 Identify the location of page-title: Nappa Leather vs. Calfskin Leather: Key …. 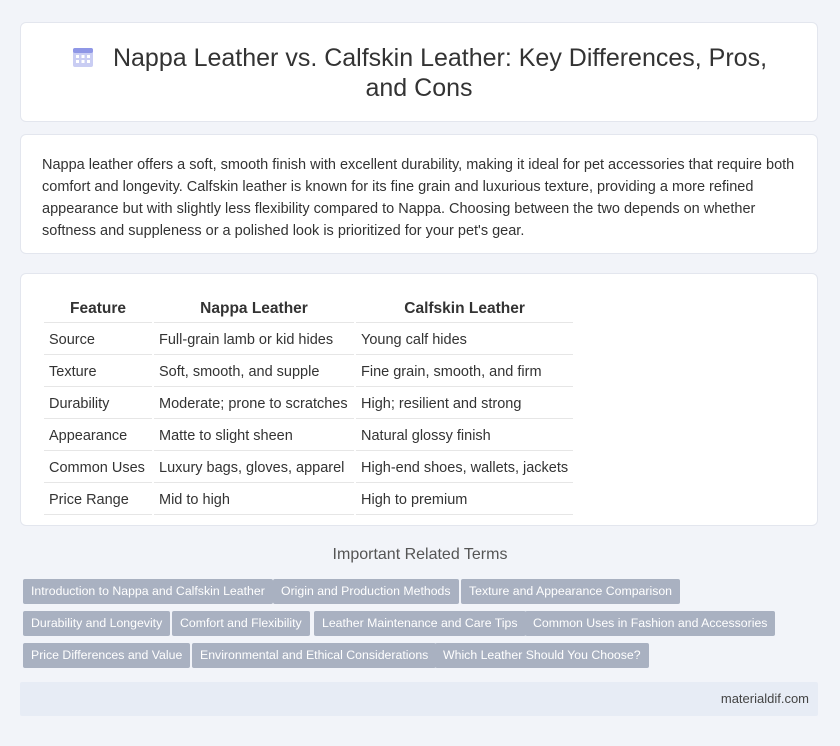
(440, 73).